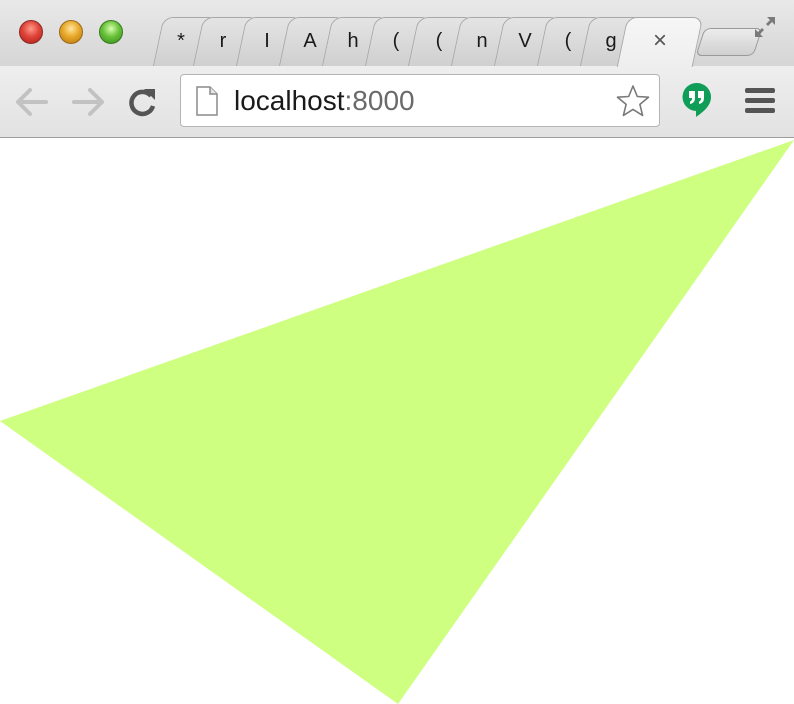 This screenshot has width=794, height=704. I want to click on tab-label: n, so click(482, 41).